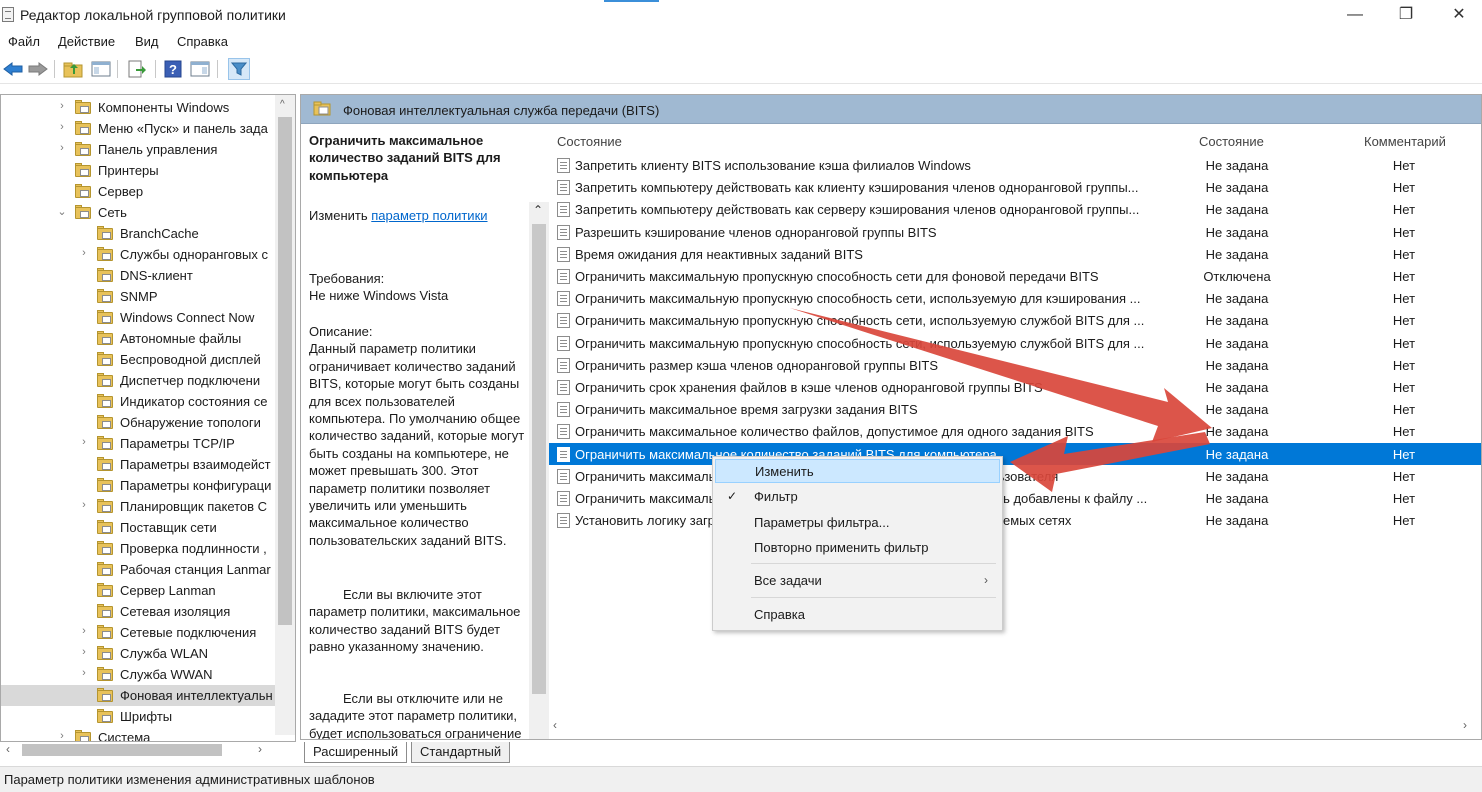  I want to click on tree-item: › Службы одноранговых с, so click(138, 254).